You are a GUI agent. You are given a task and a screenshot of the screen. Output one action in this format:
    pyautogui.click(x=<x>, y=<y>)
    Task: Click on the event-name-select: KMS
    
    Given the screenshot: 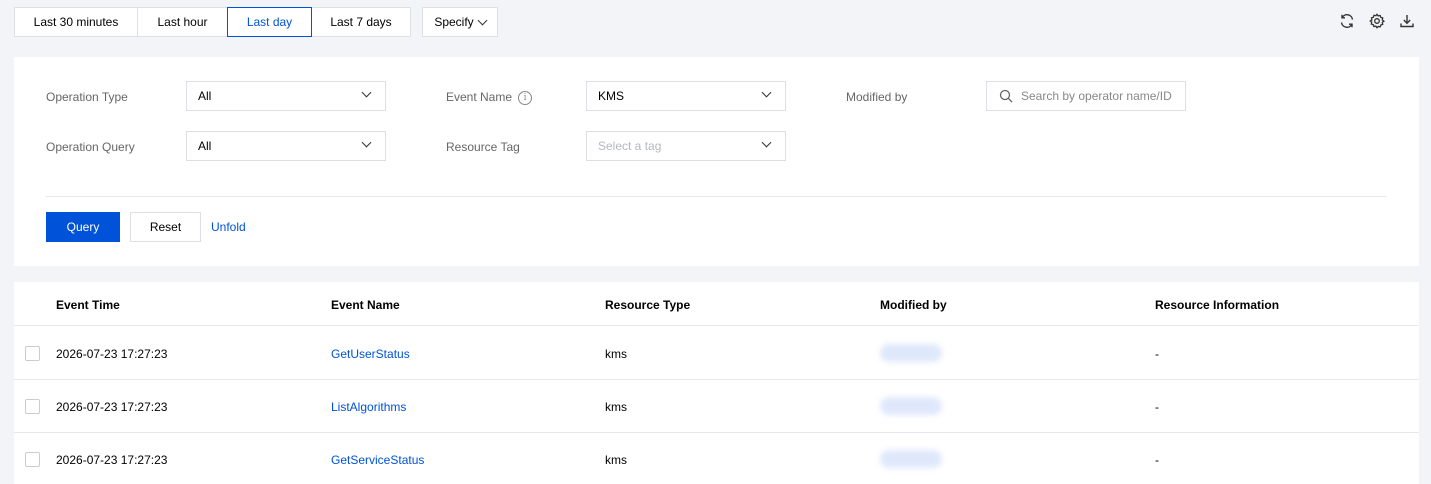 What is the action you would take?
    pyautogui.click(x=686, y=96)
    